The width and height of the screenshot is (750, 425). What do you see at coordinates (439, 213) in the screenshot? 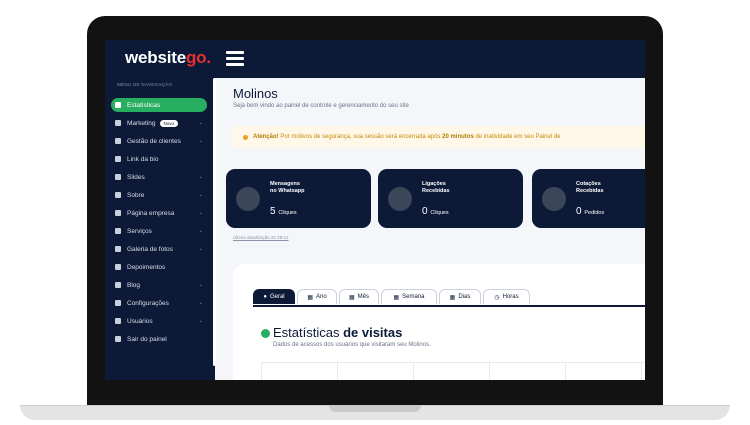
I see `card-unit: Cliques` at bounding box center [439, 213].